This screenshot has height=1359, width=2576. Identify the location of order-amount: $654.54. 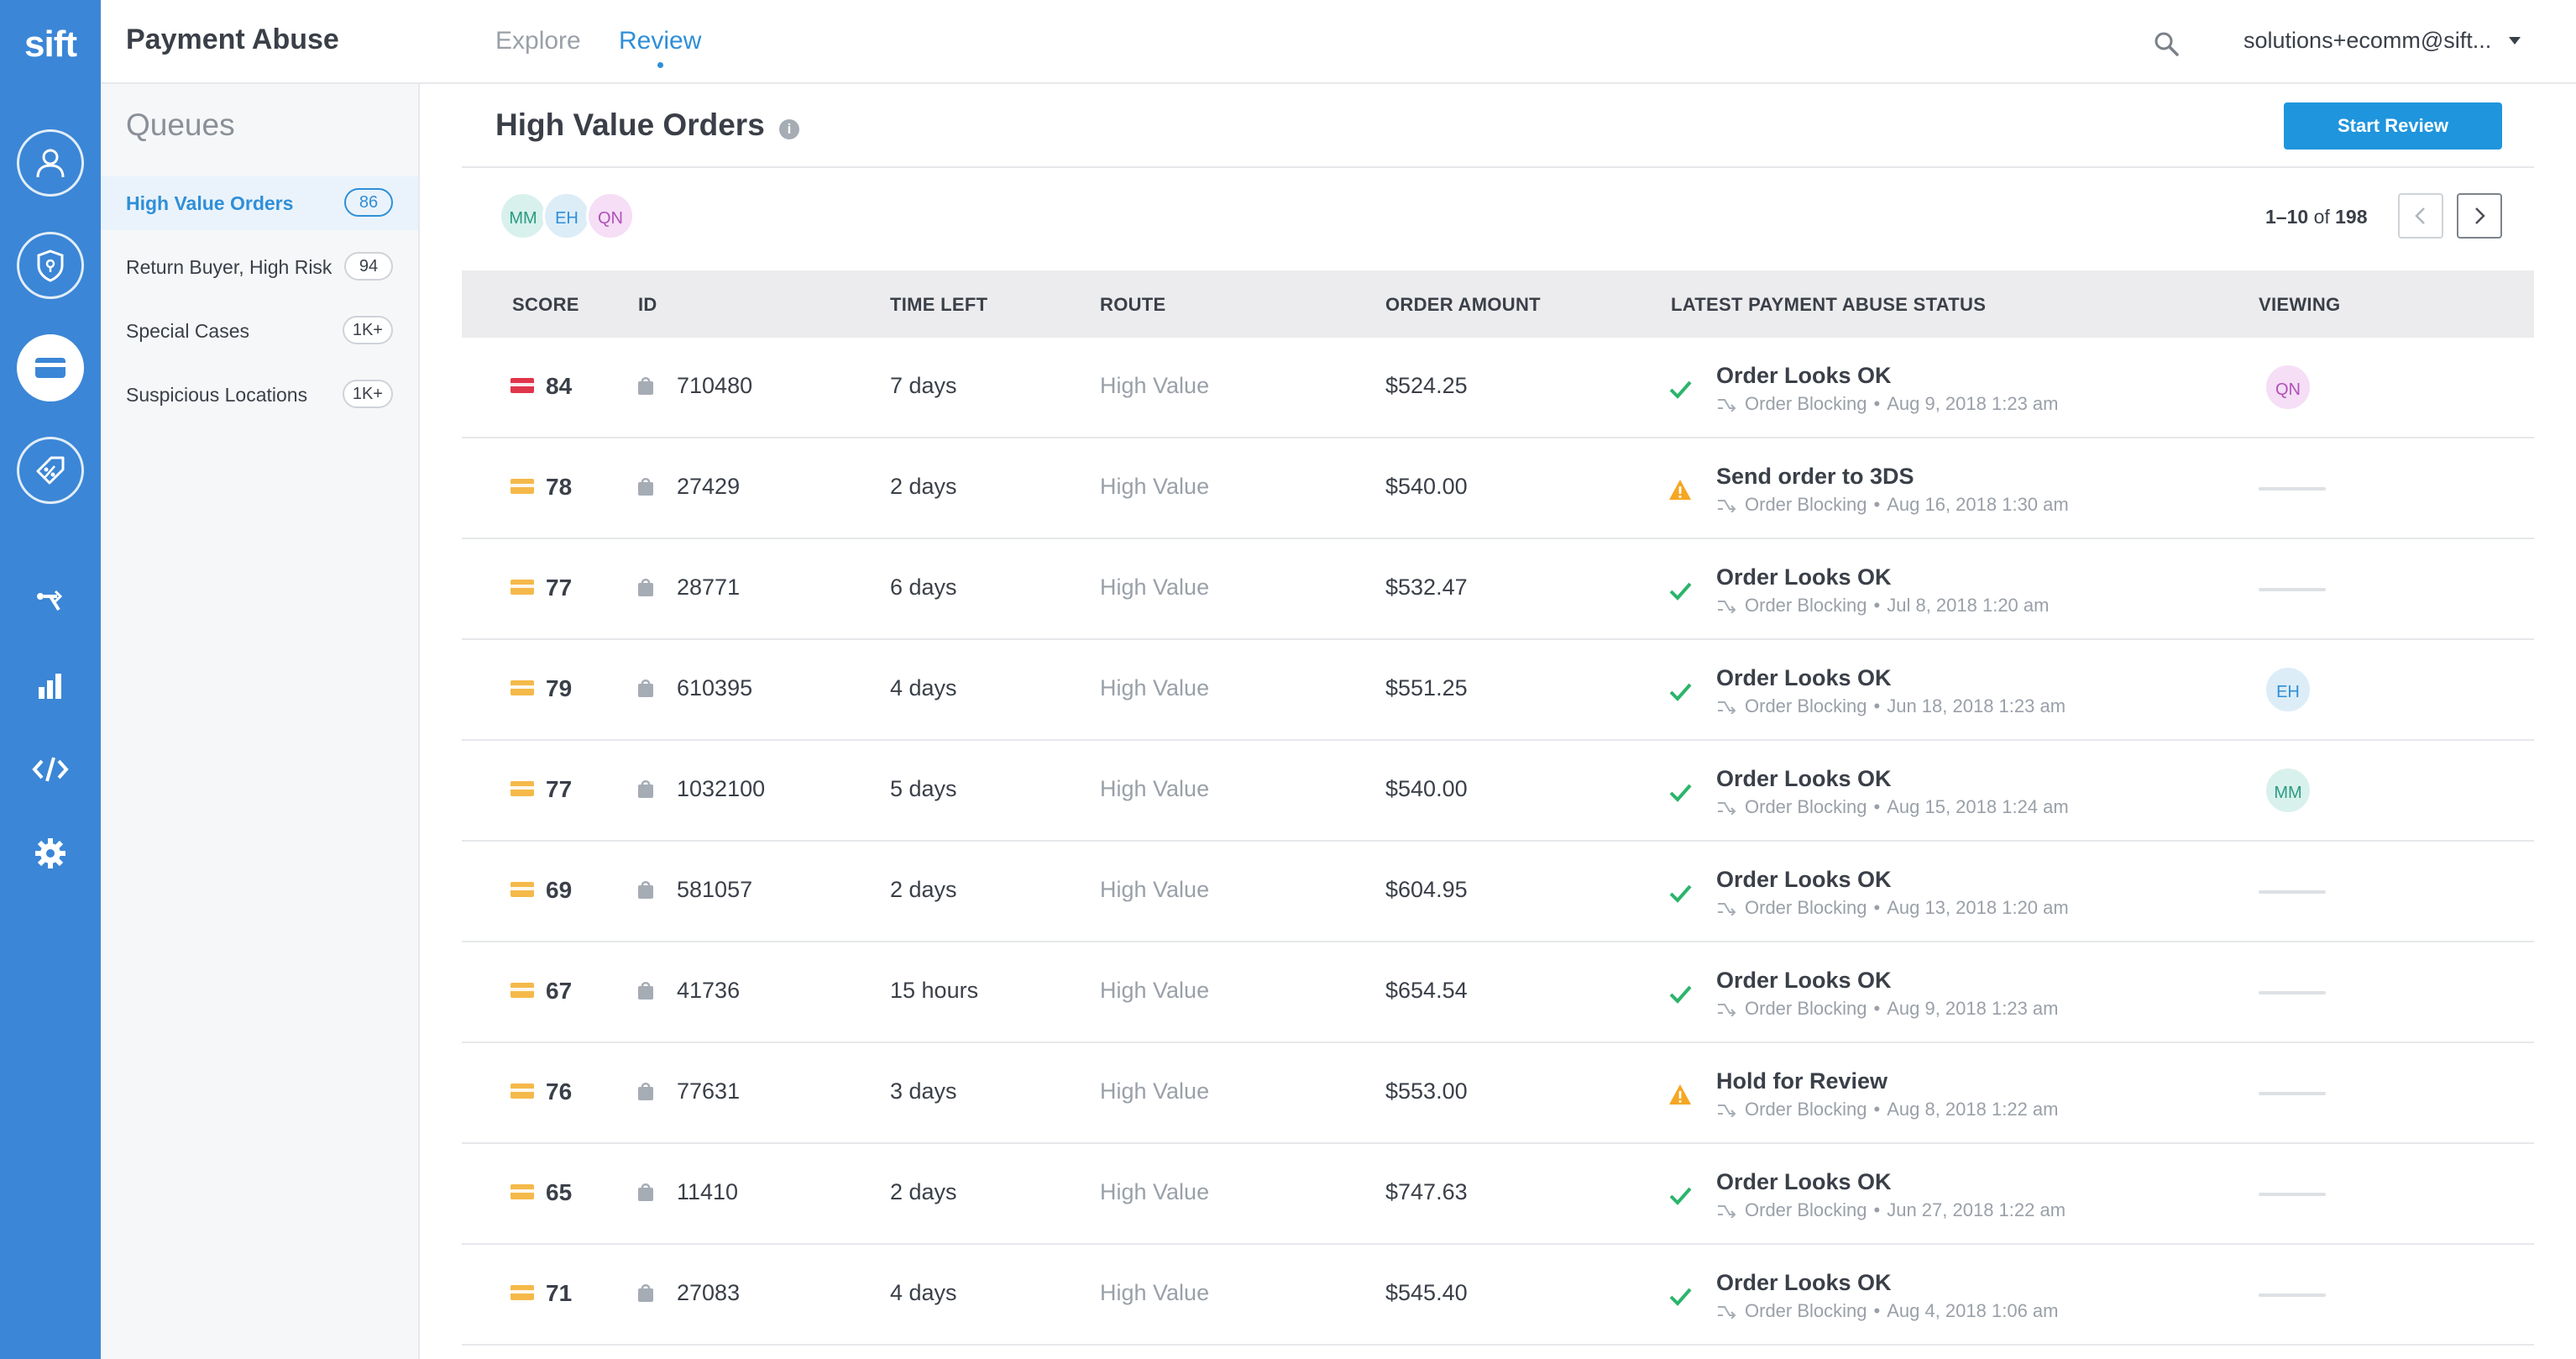
(1426, 990).